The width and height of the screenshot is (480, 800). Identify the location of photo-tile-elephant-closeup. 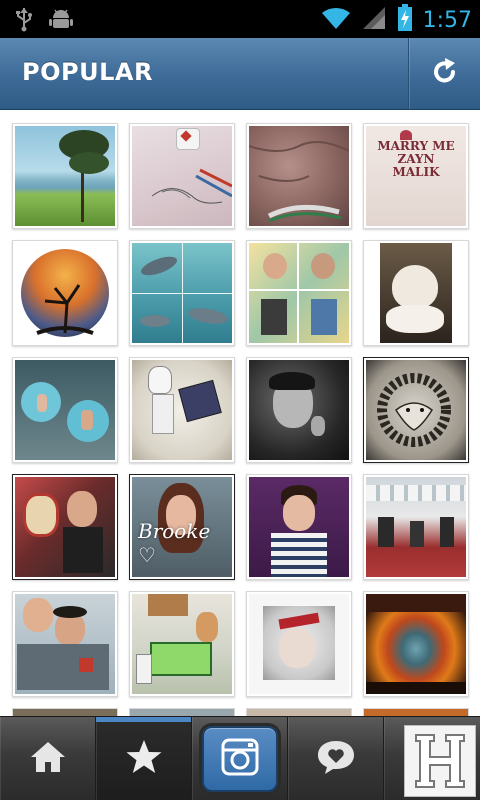
(299, 176).